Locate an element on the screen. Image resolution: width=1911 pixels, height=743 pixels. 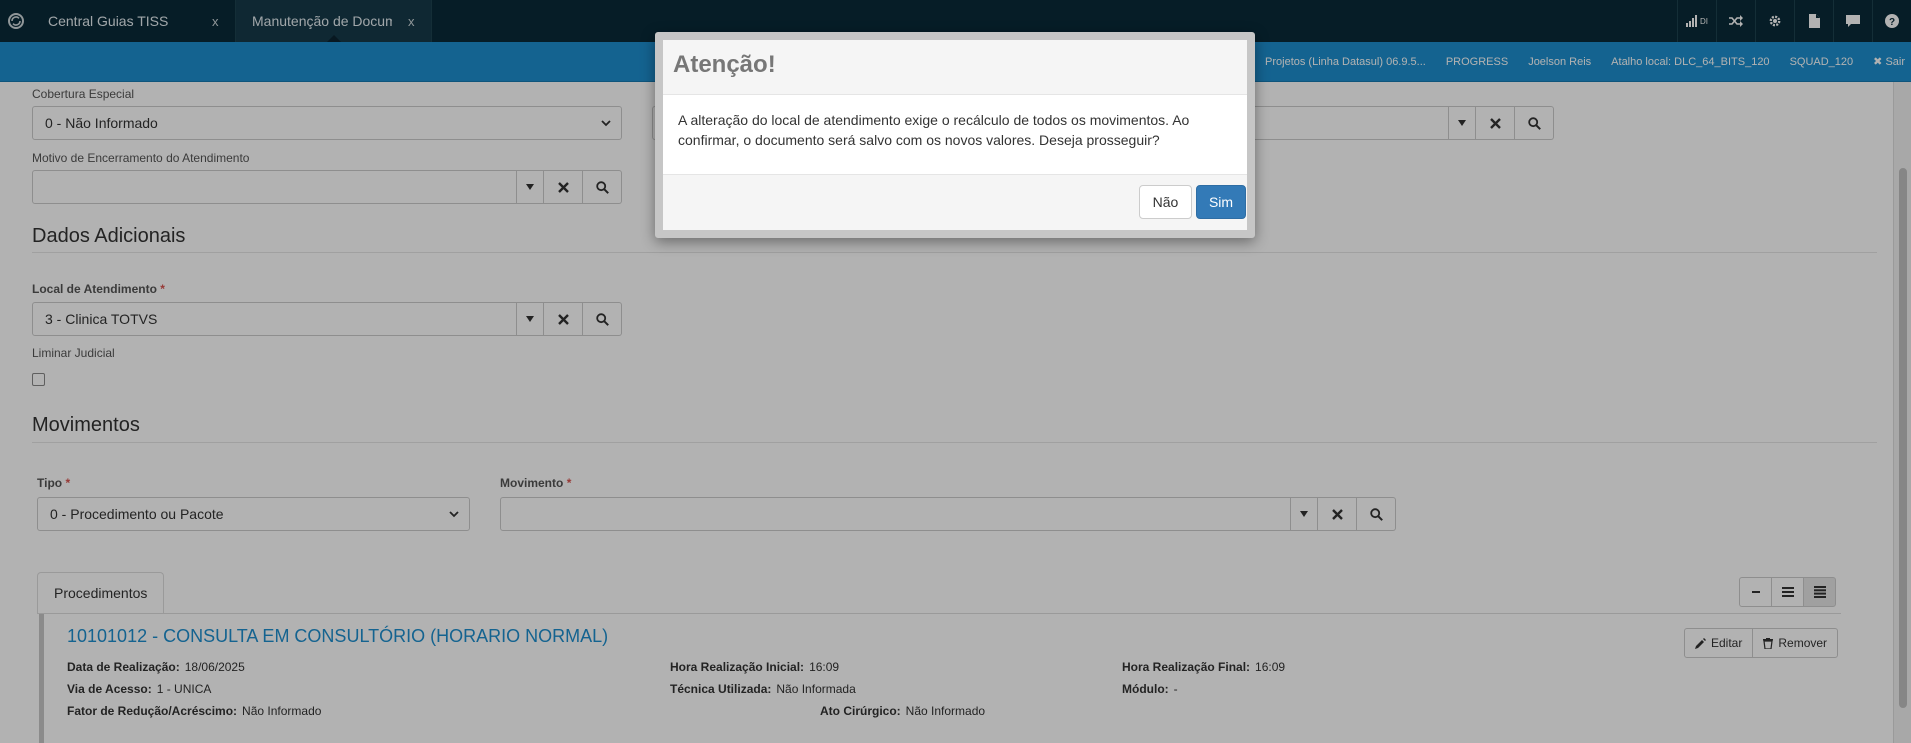
dialog-title: Atenção! is located at coordinates (724, 64).